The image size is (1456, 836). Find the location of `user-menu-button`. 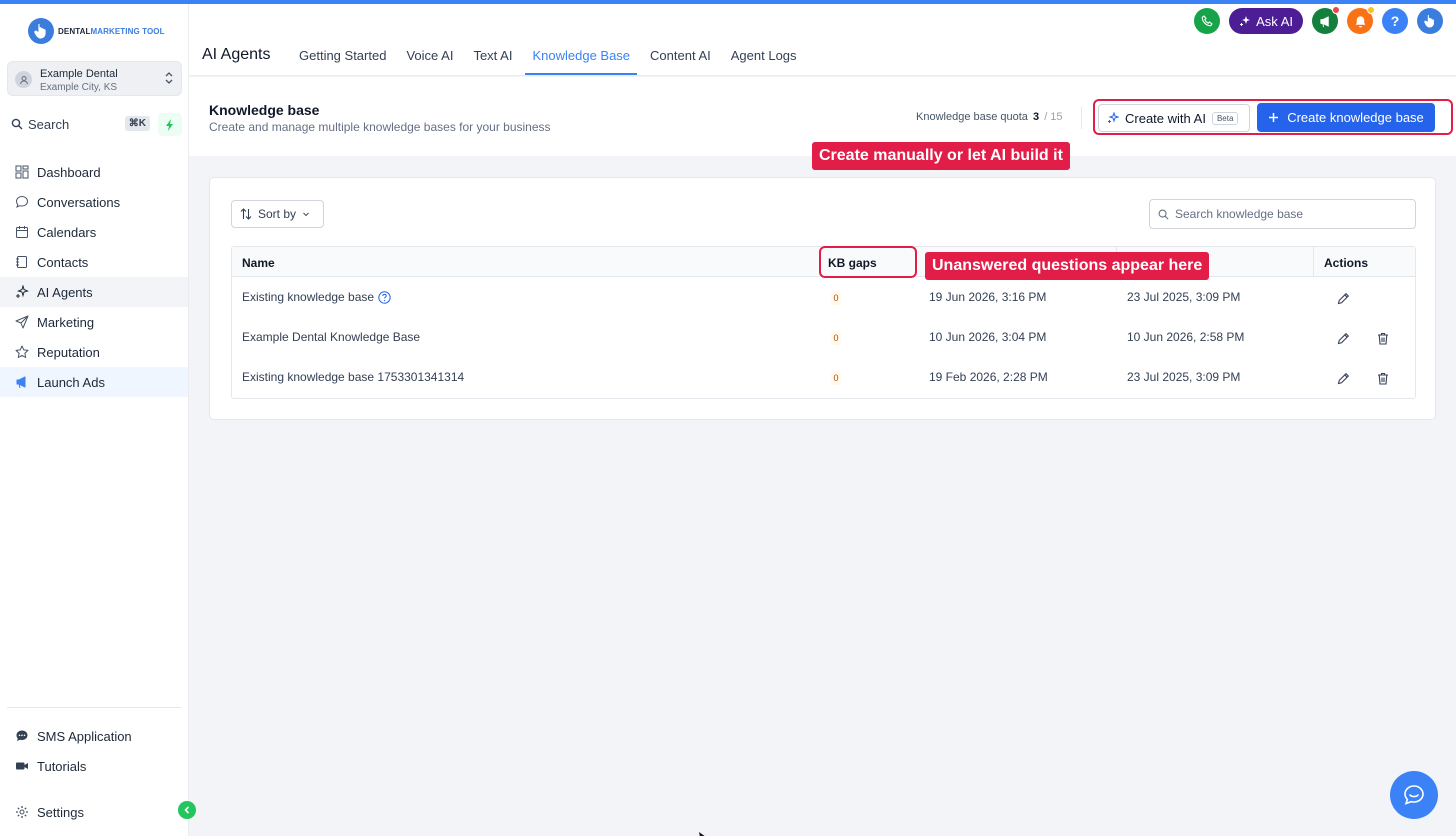

user-menu-button is located at coordinates (1430, 21).